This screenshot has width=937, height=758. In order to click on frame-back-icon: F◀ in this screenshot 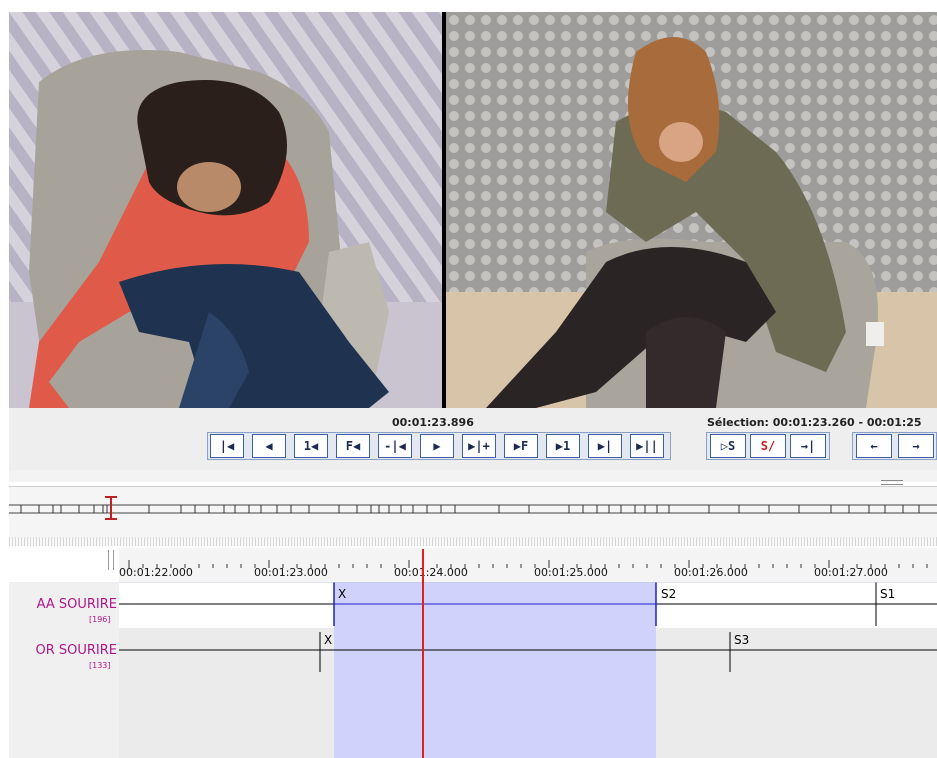, I will do `click(353, 446)`.